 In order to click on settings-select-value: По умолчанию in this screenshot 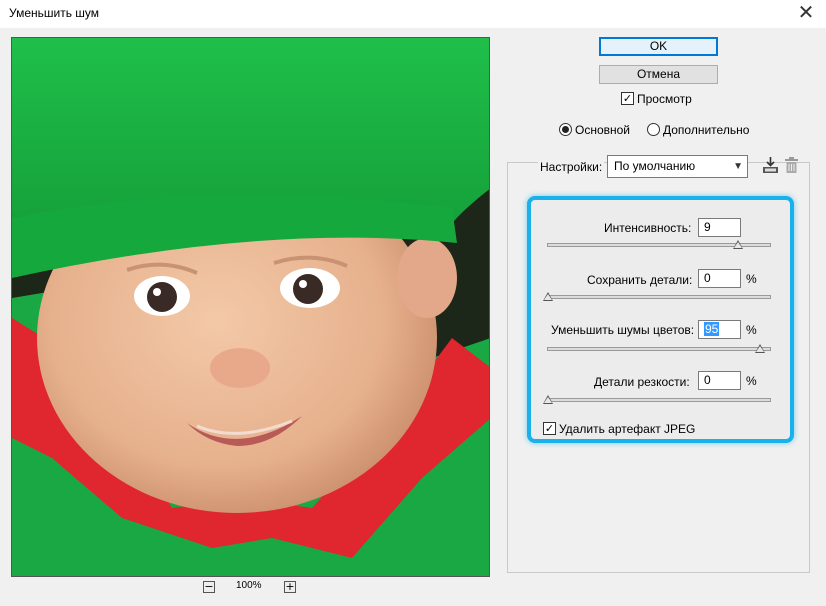, I will do `click(655, 166)`.